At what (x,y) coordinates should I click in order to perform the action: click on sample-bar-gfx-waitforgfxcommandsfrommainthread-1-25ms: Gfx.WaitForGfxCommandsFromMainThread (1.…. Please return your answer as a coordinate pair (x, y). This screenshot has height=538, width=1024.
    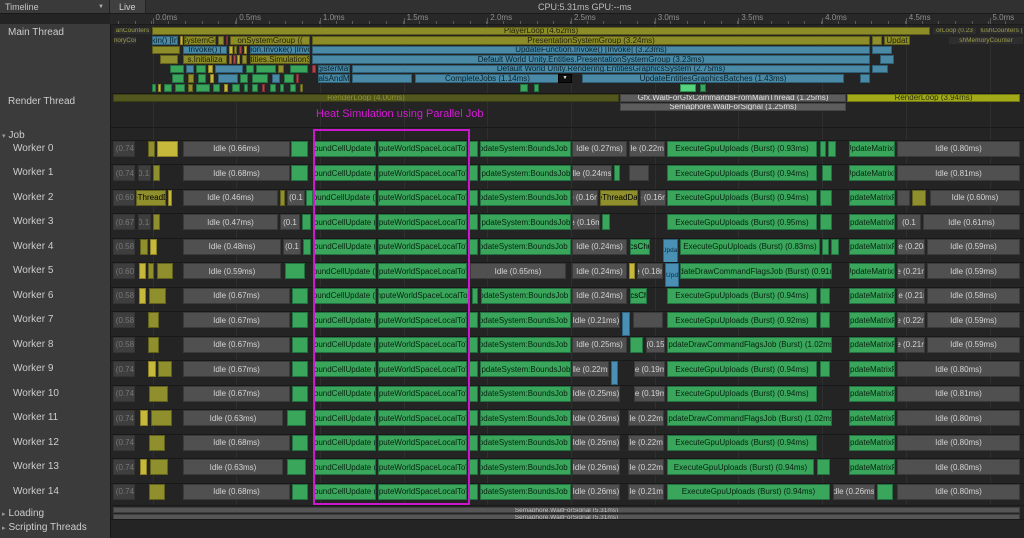
    Looking at the image, I should click on (733, 97).